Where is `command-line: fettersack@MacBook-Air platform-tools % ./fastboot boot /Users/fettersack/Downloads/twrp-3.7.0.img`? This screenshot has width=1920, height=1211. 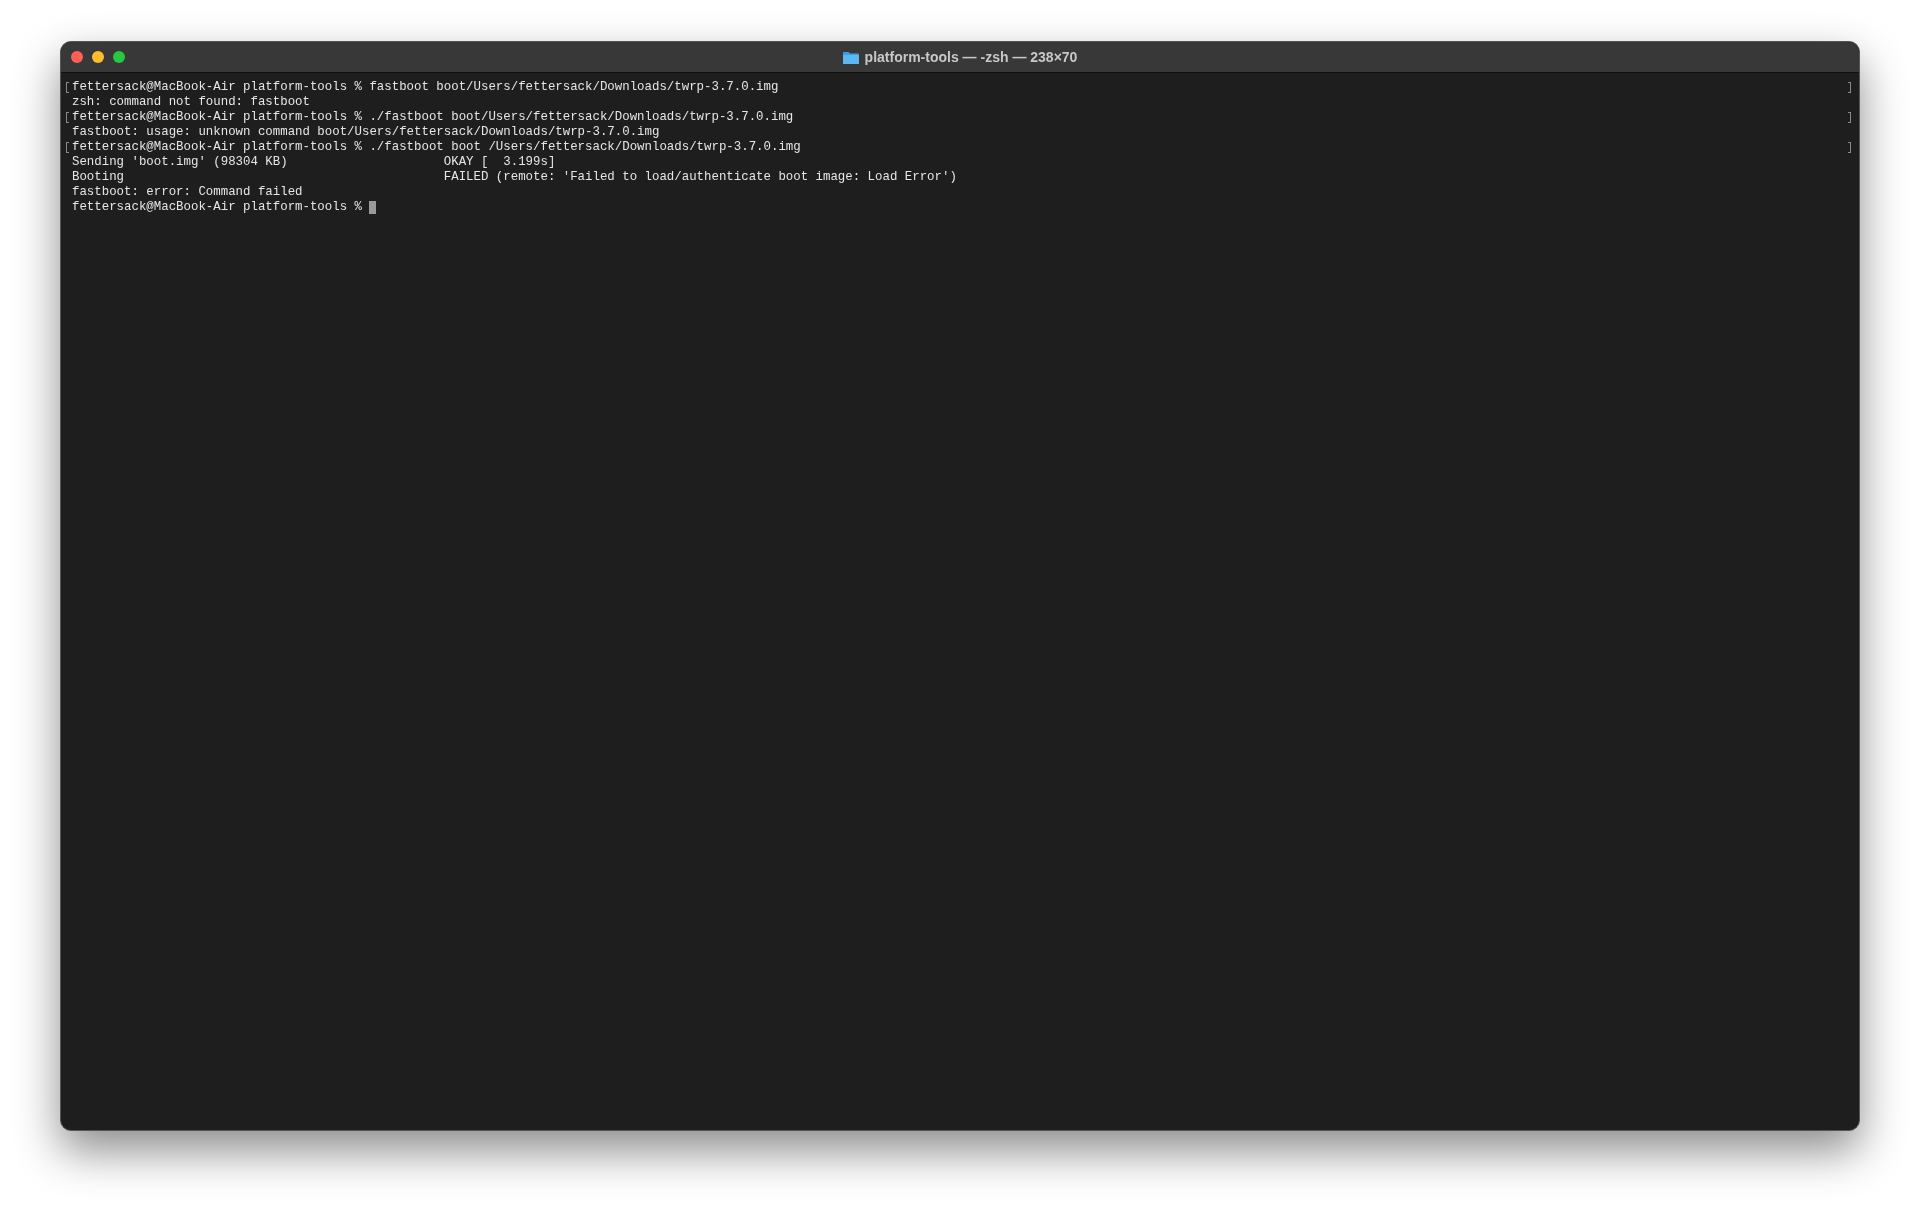
command-line: fettersack@MacBook-Air platform-tools % ./fastboot boot /Users/fettersack/Downloads/twrp-3.7.0.img is located at coordinates (436, 147).